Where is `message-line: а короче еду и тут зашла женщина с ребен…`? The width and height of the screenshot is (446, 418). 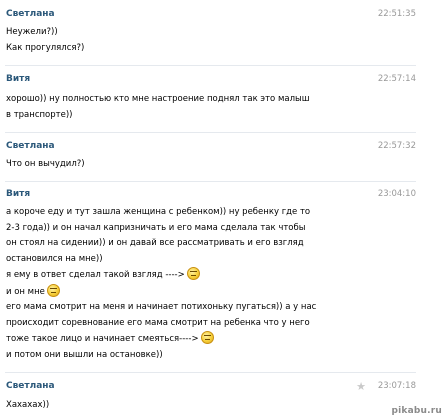 message-line: а короче еду и тут зашла женщина с ребен… is located at coordinates (158, 212).